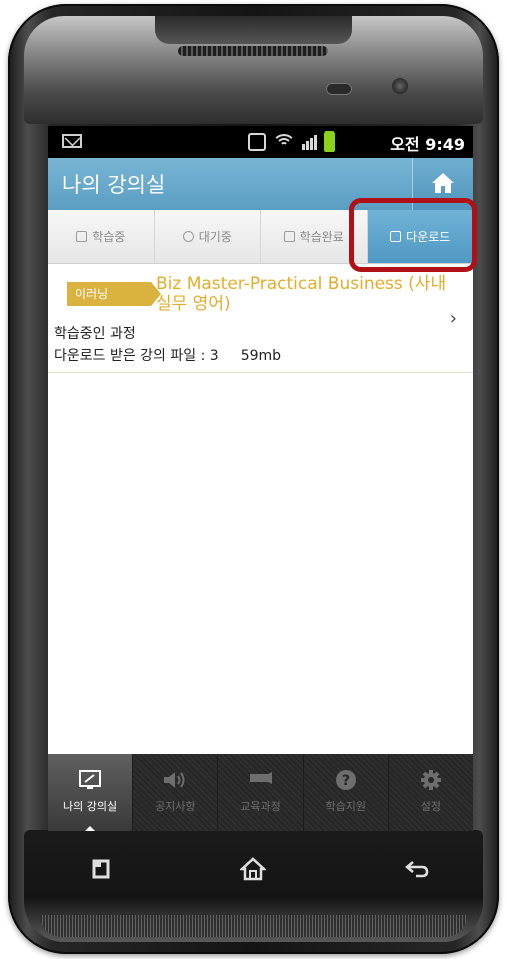  Describe the element at coordinates (321, 237) in the screenshot. I see `tab-label: 학습완료` at that location.